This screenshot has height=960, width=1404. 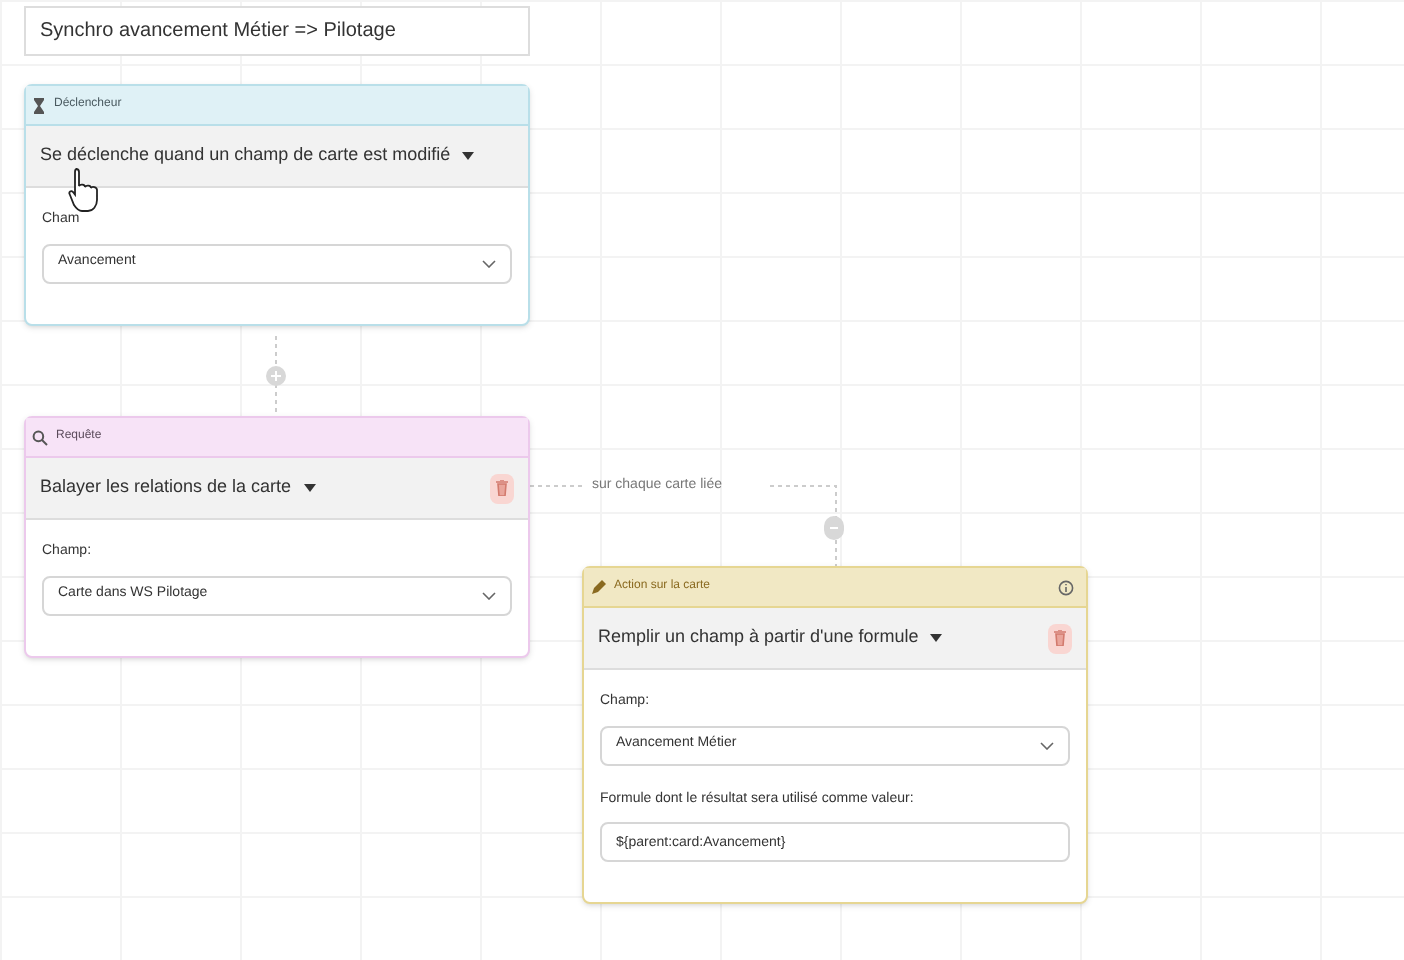 I want to click on add-step-icon, so click(x=276, y=376).